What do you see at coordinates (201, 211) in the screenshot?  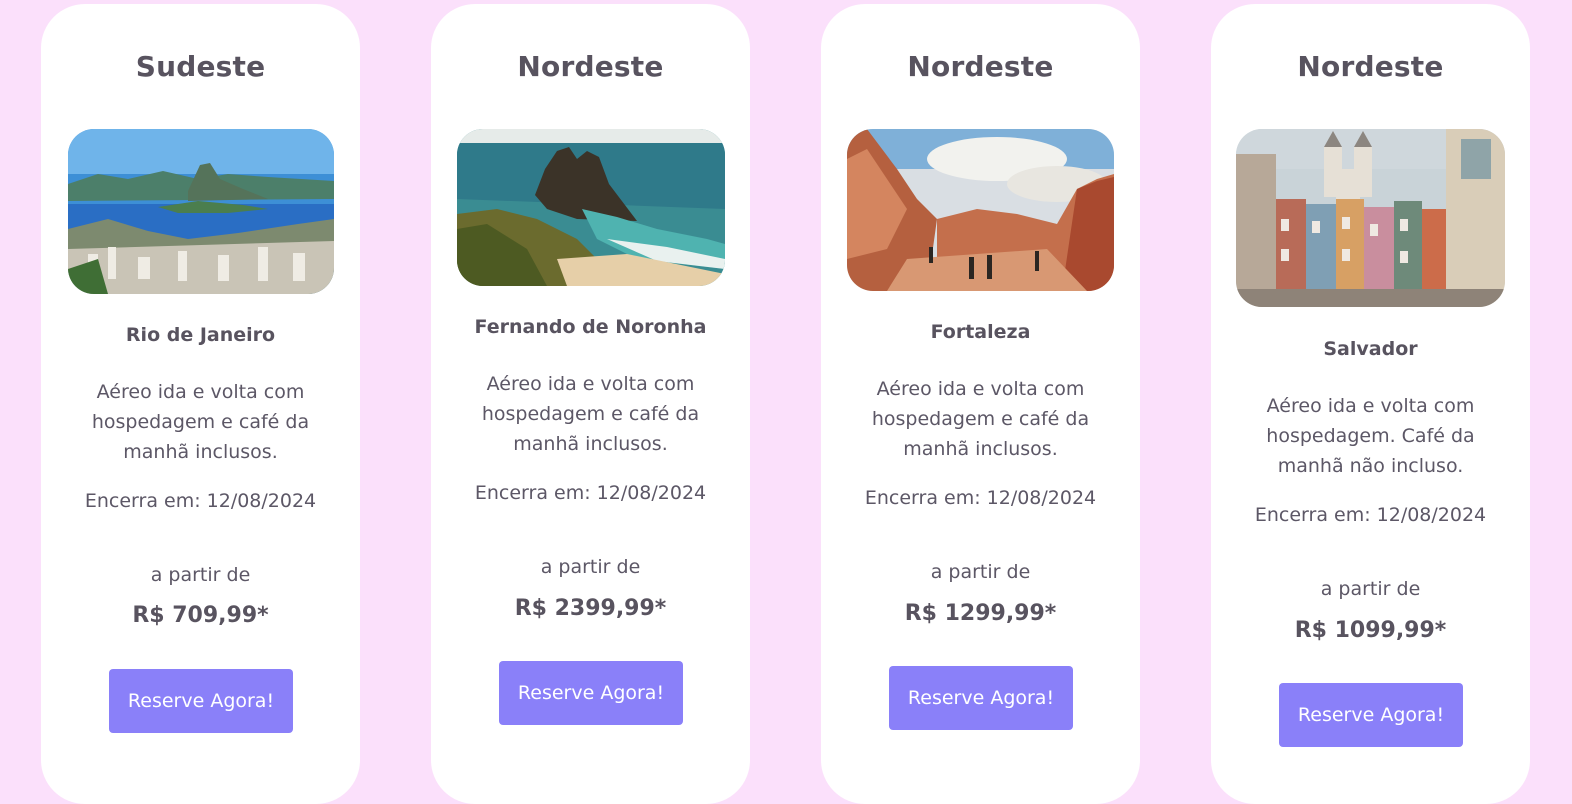 I see `rio-de-janeiro-bay-photo` at bounding box center [201, 211].